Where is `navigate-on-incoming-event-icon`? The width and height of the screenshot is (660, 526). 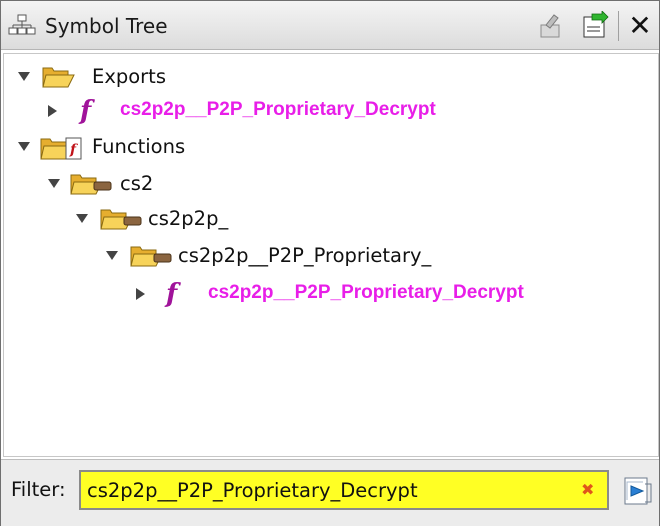
navigate-on-incoming-event-icon is located at coordinates (550, 26).